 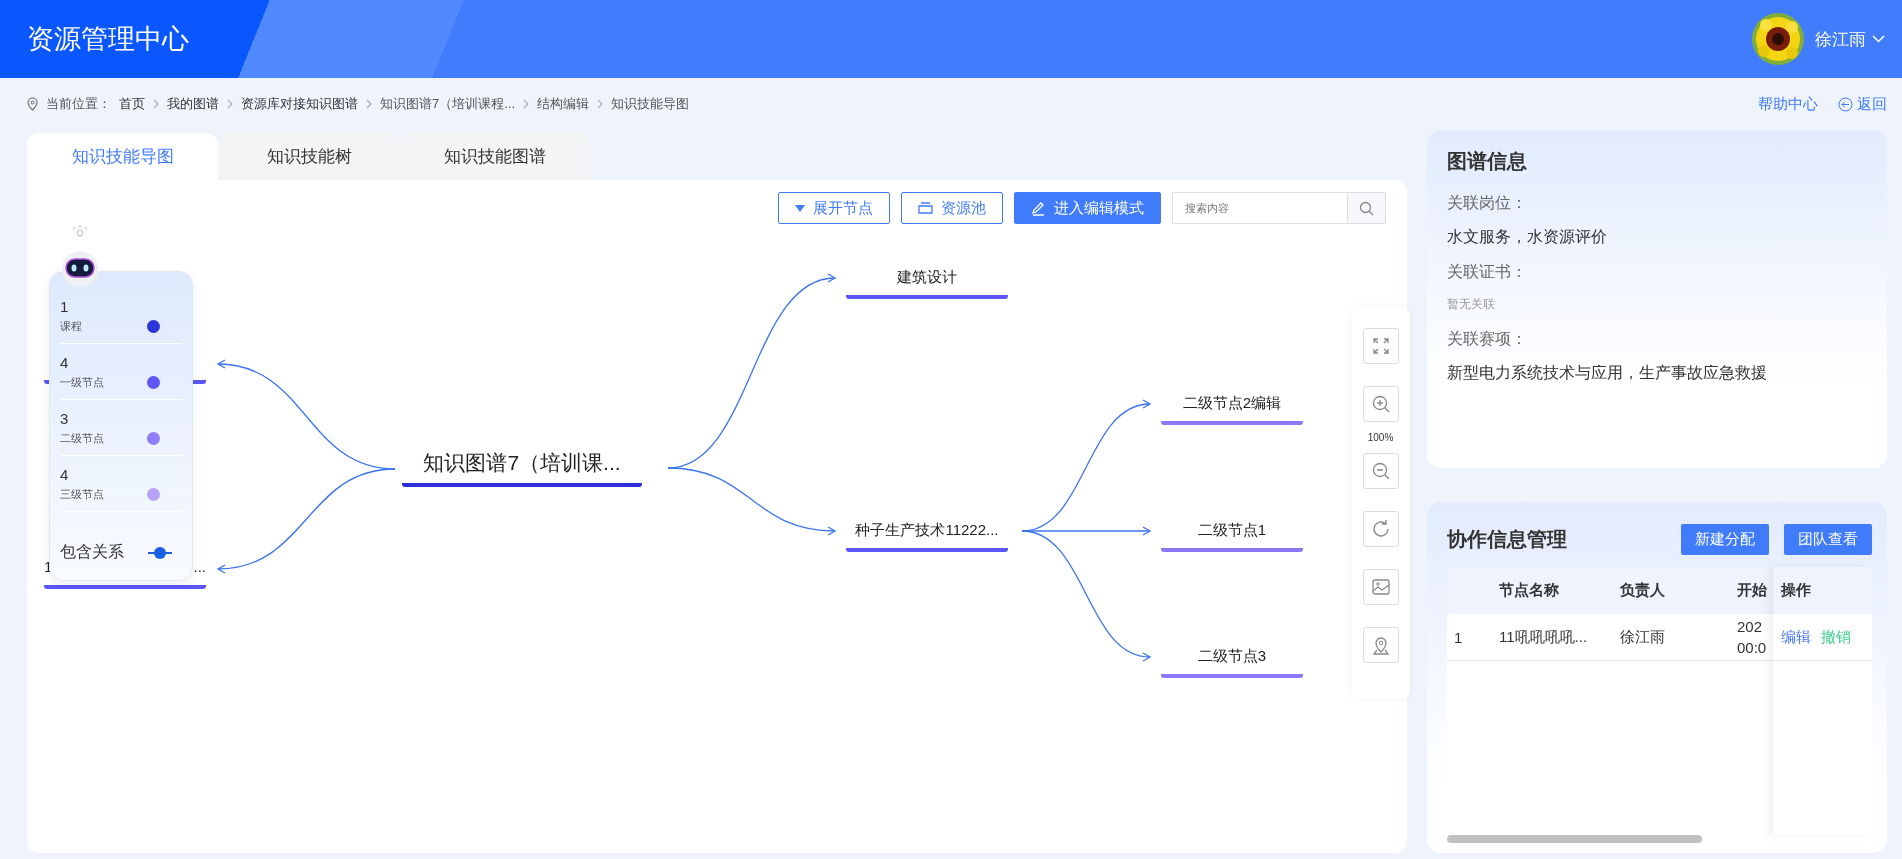 I want to click on action-button: 新建分配, so click(x=1725, y=539).